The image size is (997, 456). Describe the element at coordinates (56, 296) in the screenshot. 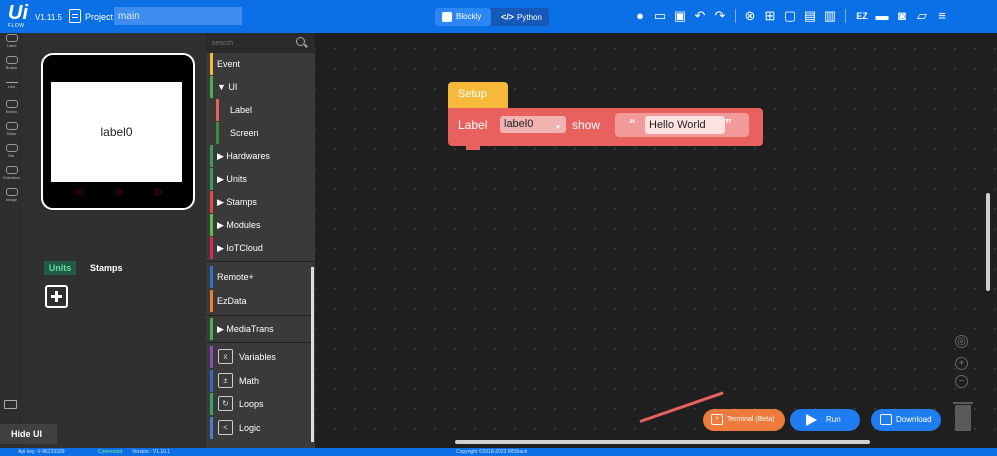

I see `add-unit-button` at that location.